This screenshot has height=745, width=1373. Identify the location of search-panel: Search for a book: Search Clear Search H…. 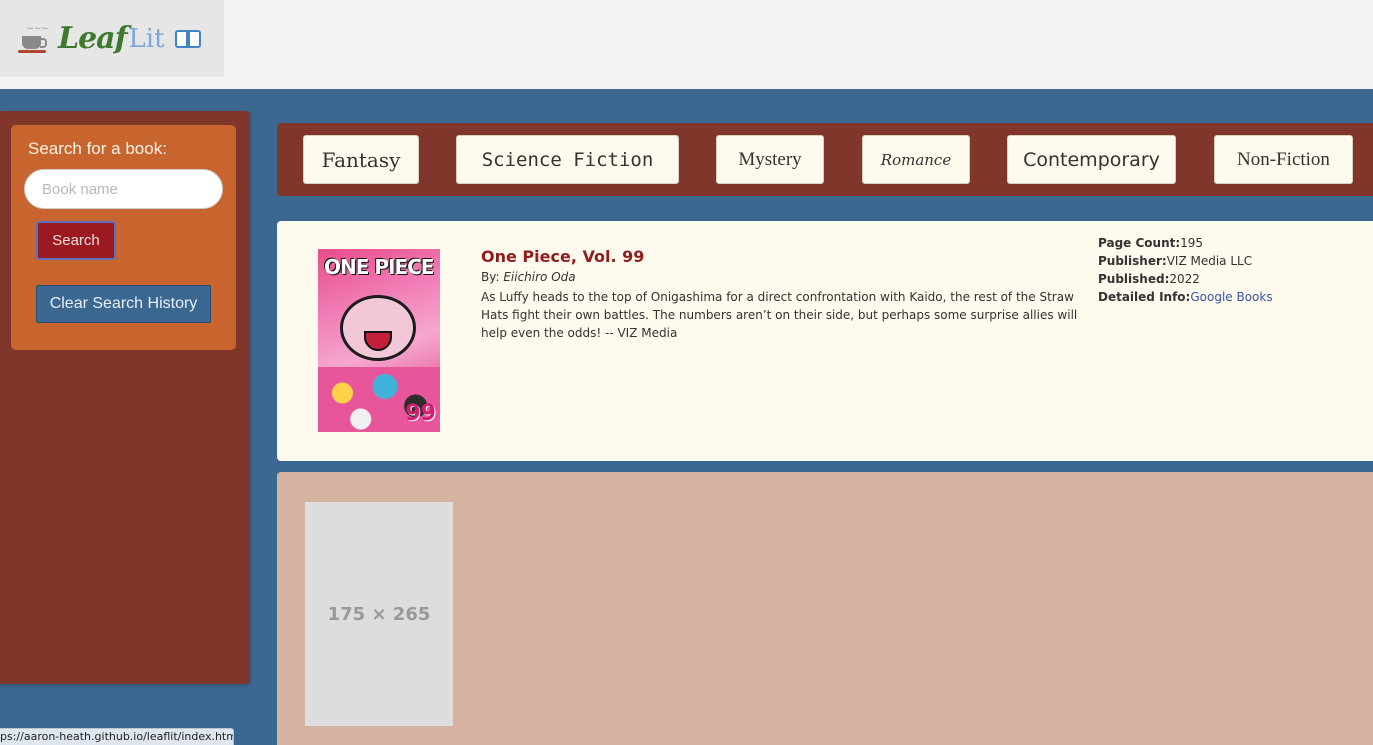
(123, 237).